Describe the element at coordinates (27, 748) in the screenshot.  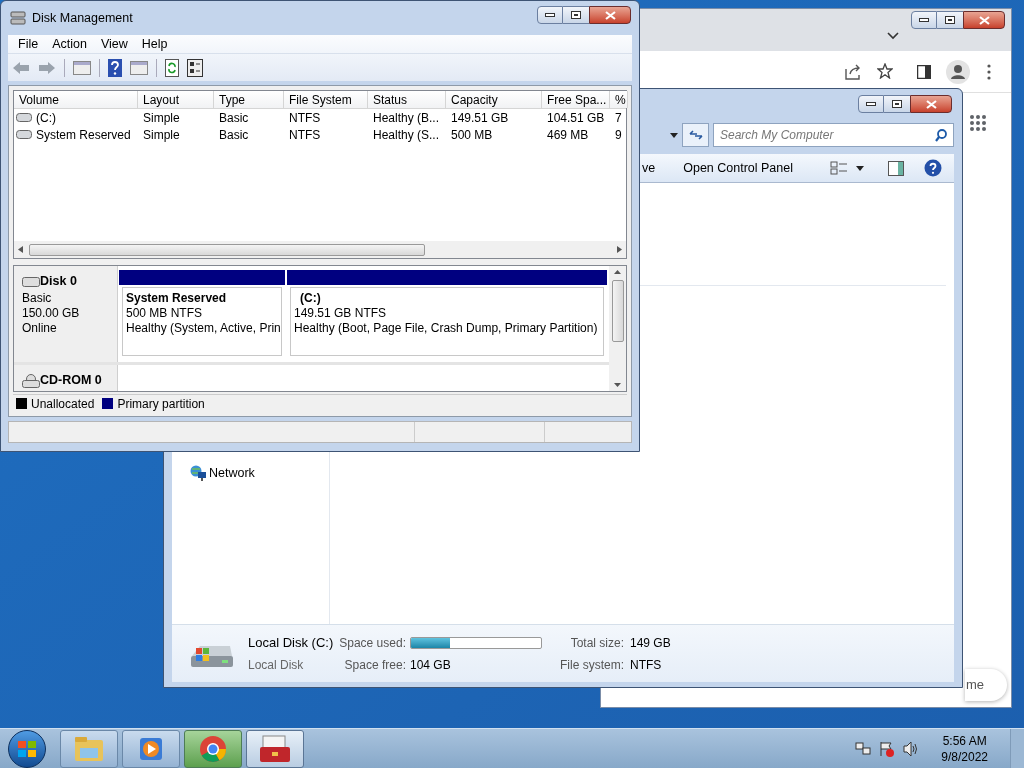
I see `start-button` at that location.